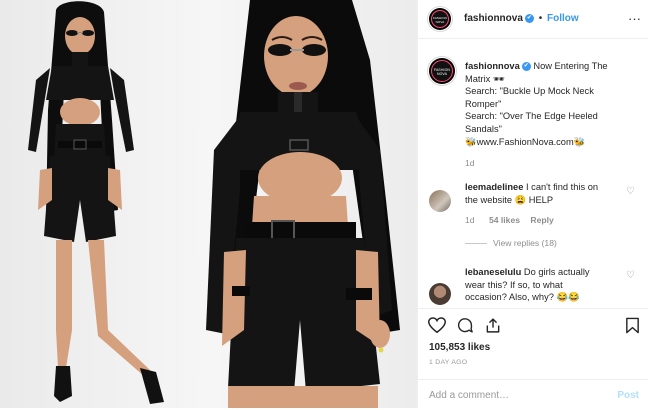  Describe the element at coordinates (470, 163) in the screenshot. I see `caption-time: 1d` at that location.